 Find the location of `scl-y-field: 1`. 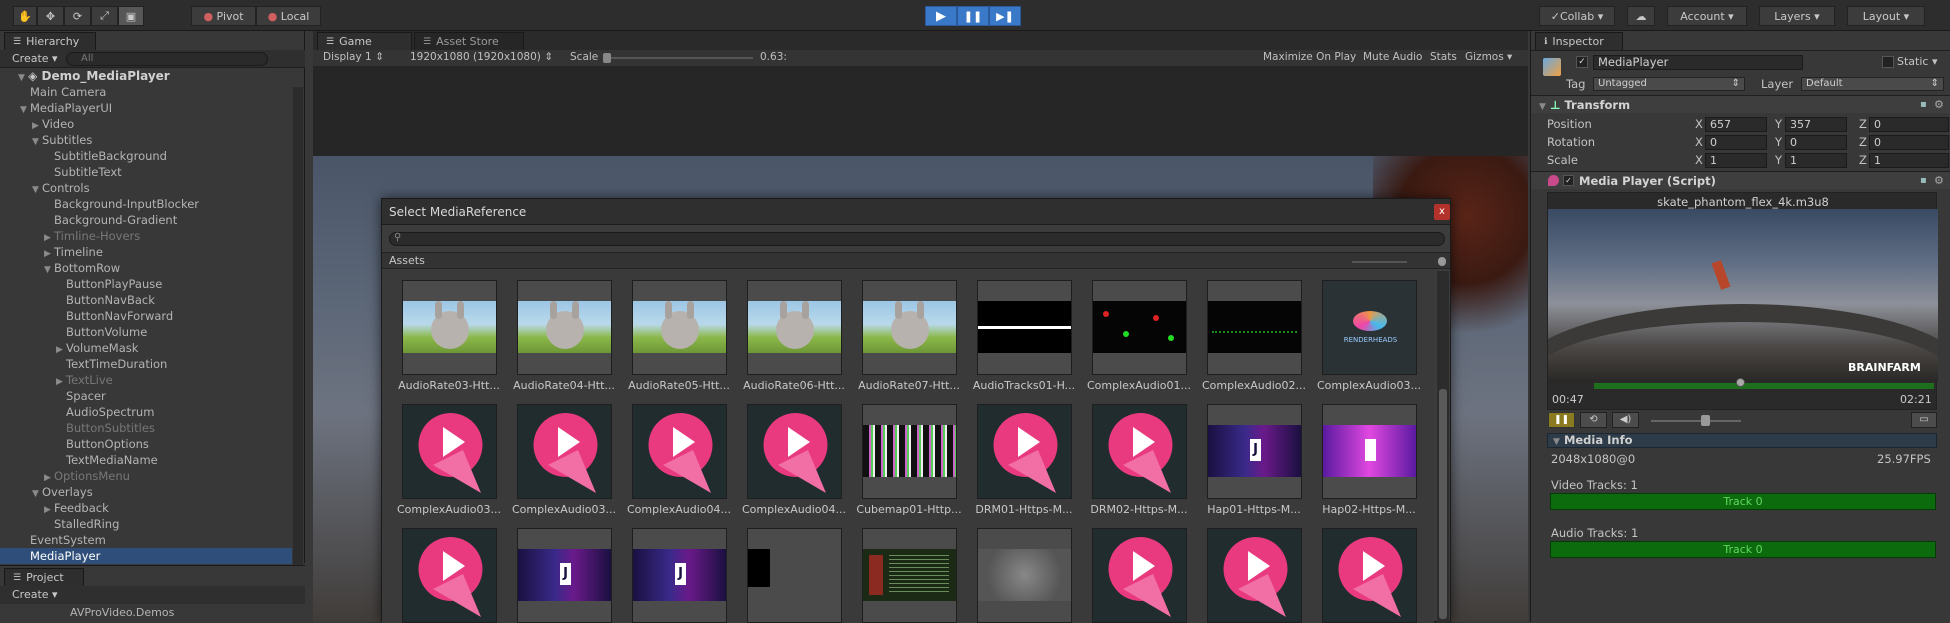

scl-y-field: 1 is located at coordinates (1816, 160).